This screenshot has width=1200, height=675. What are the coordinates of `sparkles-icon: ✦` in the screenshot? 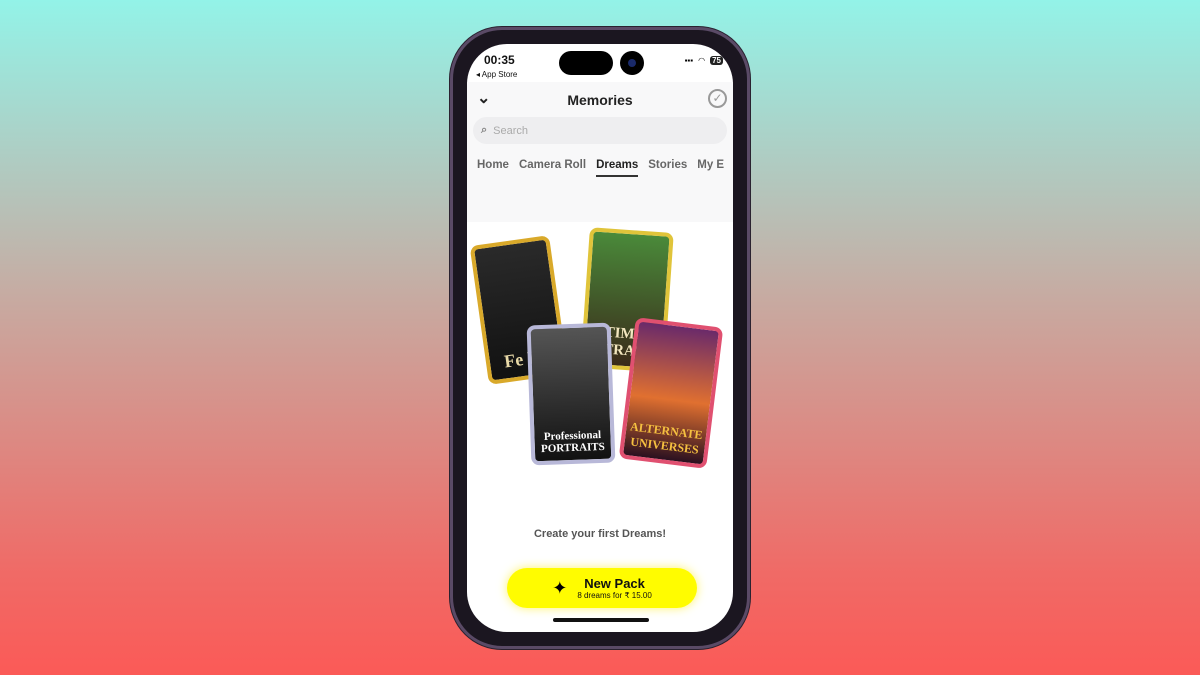 It's located at (560, 587).